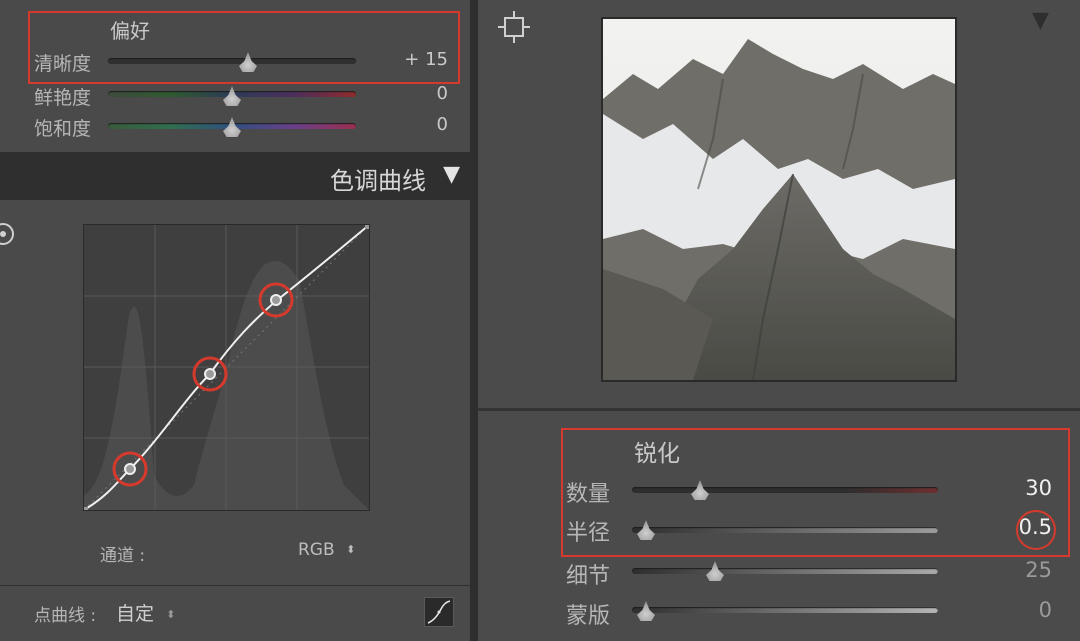 This screenshot has width=1080, height=641. I want to click on point-curve-value: 自定, so click(135, 614).